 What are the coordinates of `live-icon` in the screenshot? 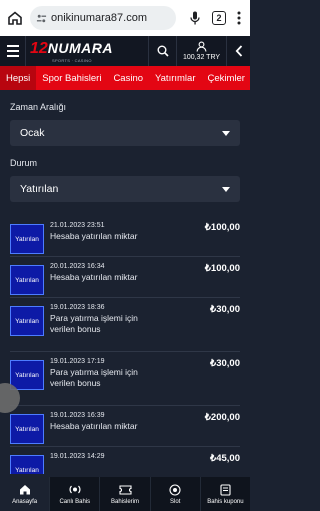 It's located at (75, 490).